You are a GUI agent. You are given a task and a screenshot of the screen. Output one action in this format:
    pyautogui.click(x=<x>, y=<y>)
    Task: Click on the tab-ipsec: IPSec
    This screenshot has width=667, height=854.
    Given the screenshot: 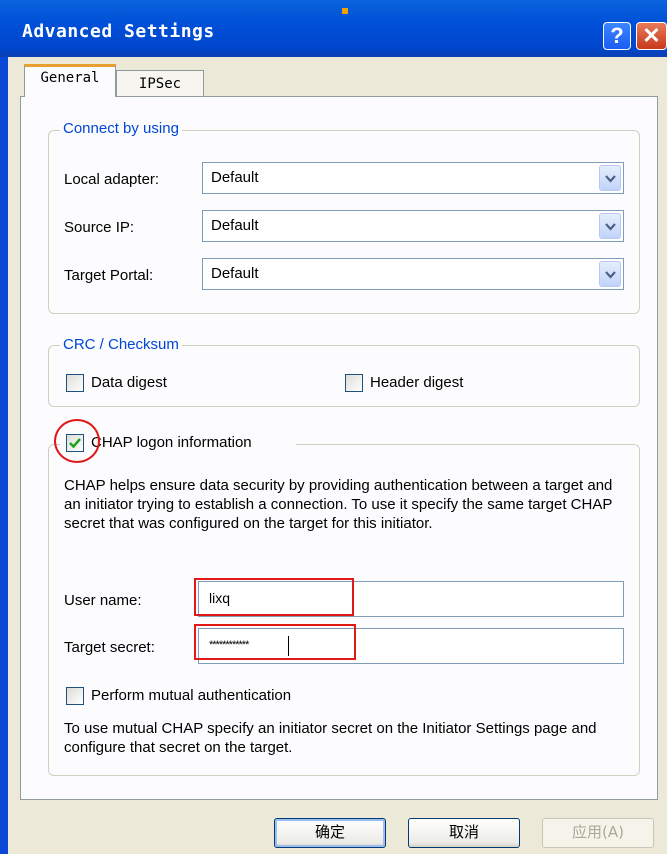 What is the action you would take?
    pyautogui.click(x=160, y=84)
    